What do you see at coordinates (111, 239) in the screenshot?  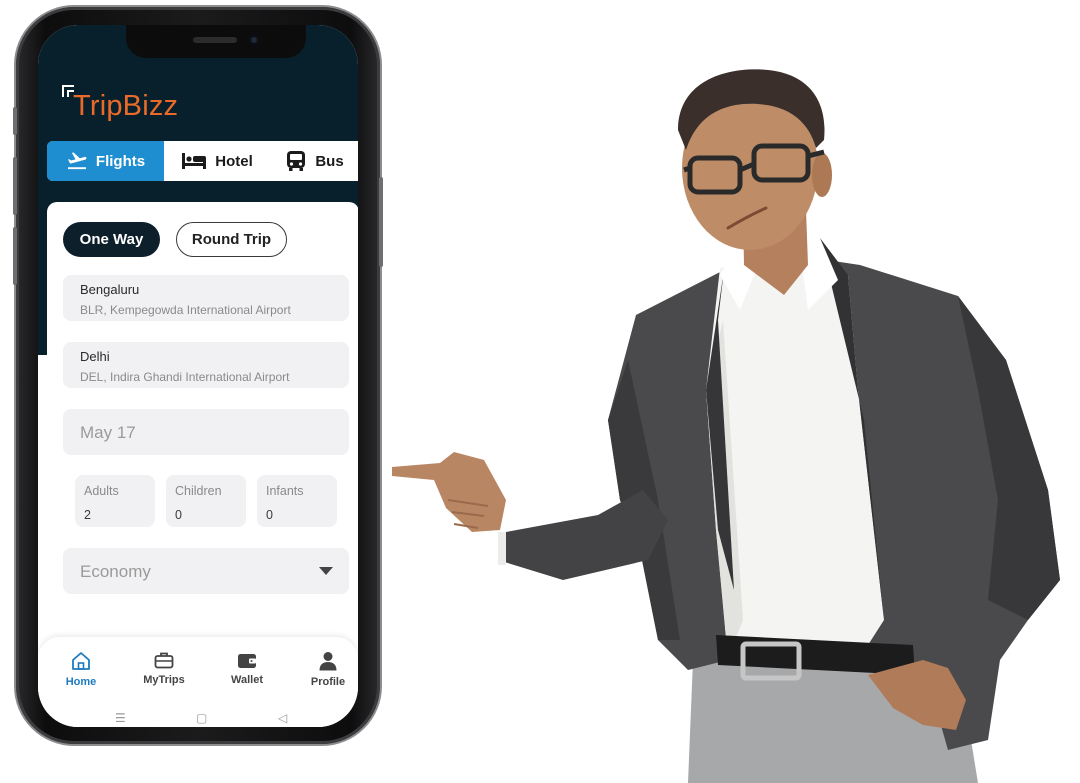 I see `one-way-button: One Way` at bounding box center [111, 239].